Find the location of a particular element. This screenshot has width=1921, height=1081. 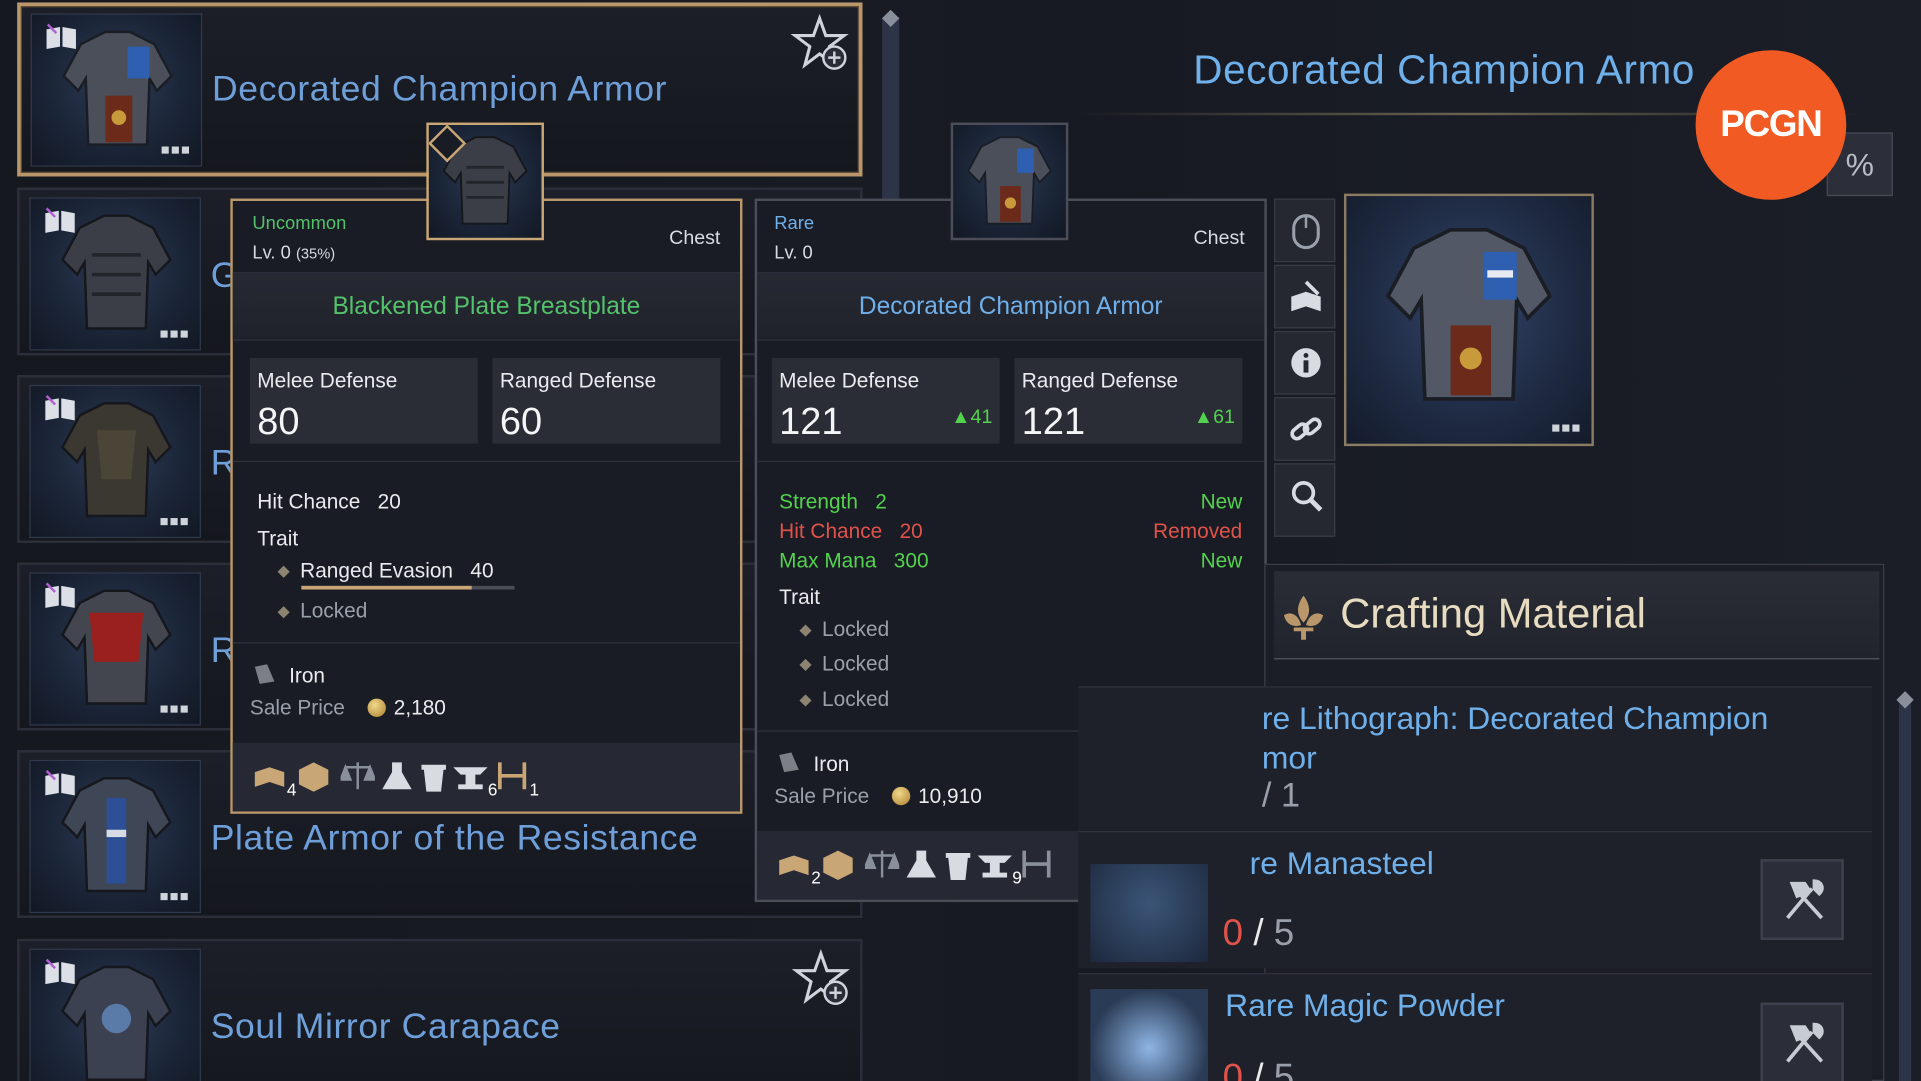

material-count: / 1 is located at coordinates (1281, 794).